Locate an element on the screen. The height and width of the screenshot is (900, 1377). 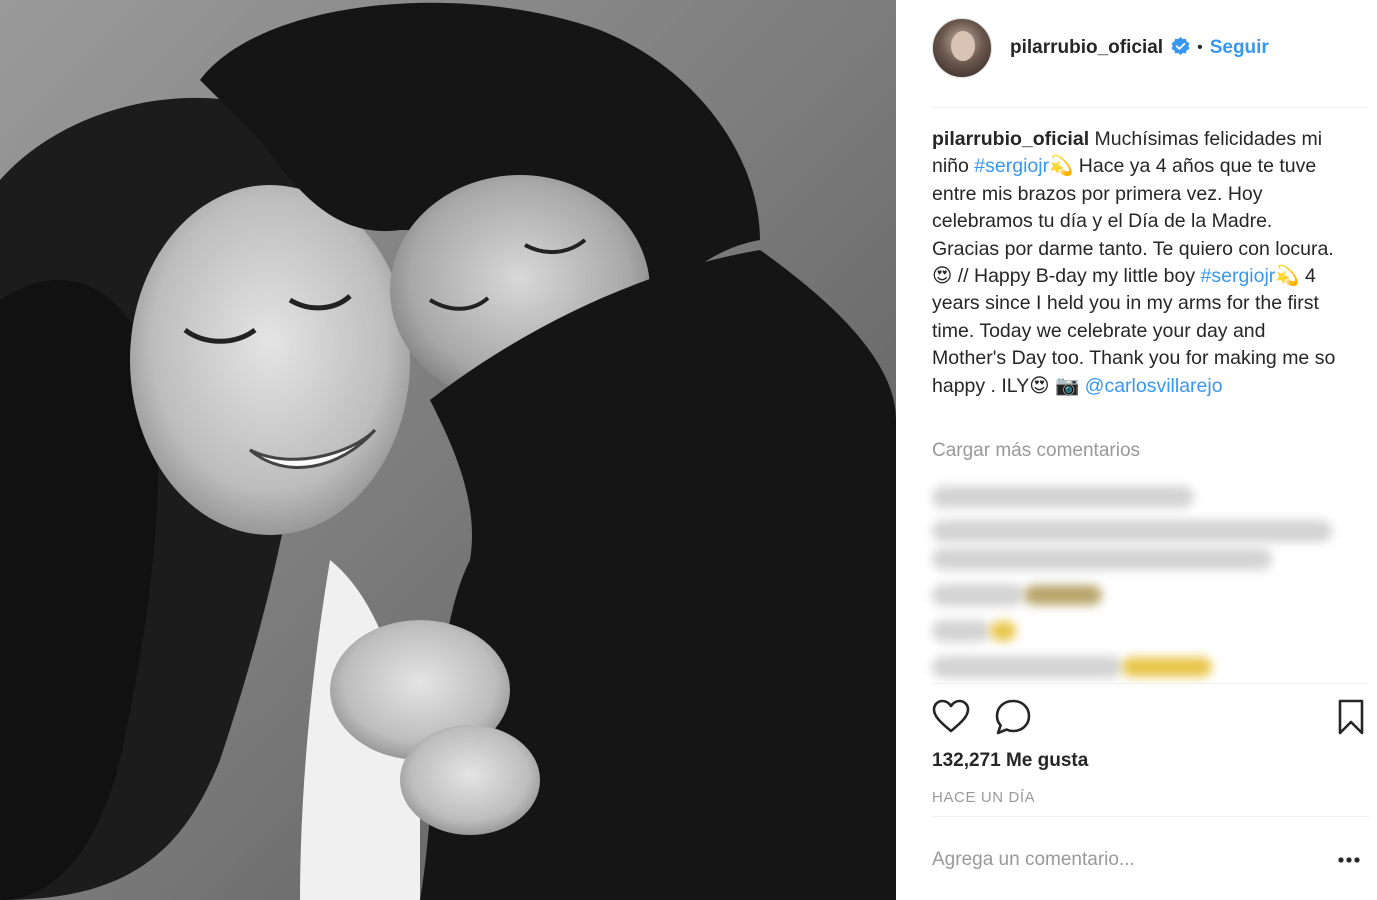
likes-count: 132,271 Me gusta is located at coordinates (1010, 761).